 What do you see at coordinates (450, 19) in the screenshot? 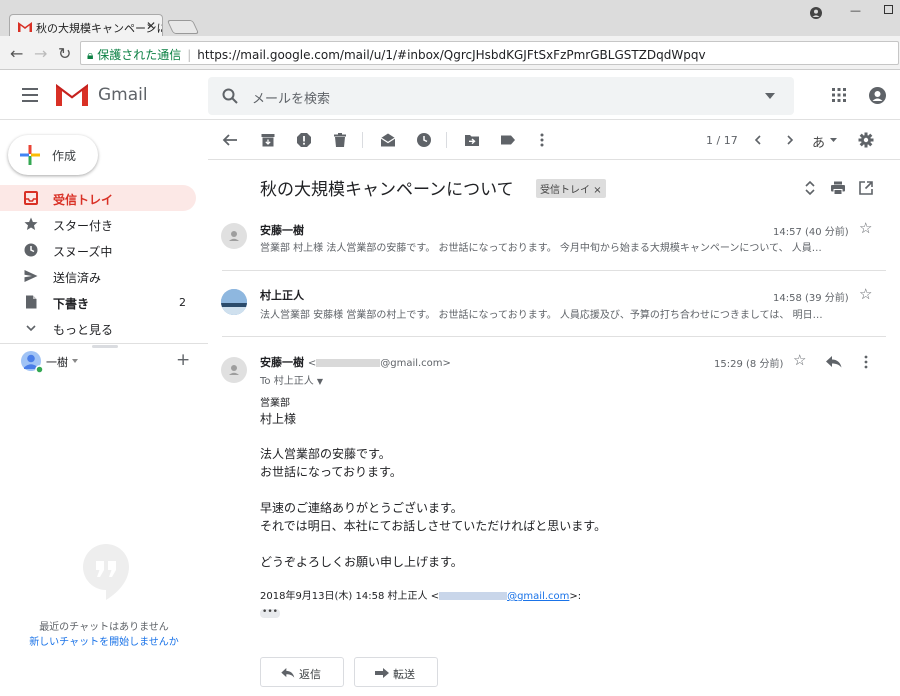
I see `browser-titlebar: 秋の大規模キャンペーンについて ✕ —` at bounding box center [450, 19].